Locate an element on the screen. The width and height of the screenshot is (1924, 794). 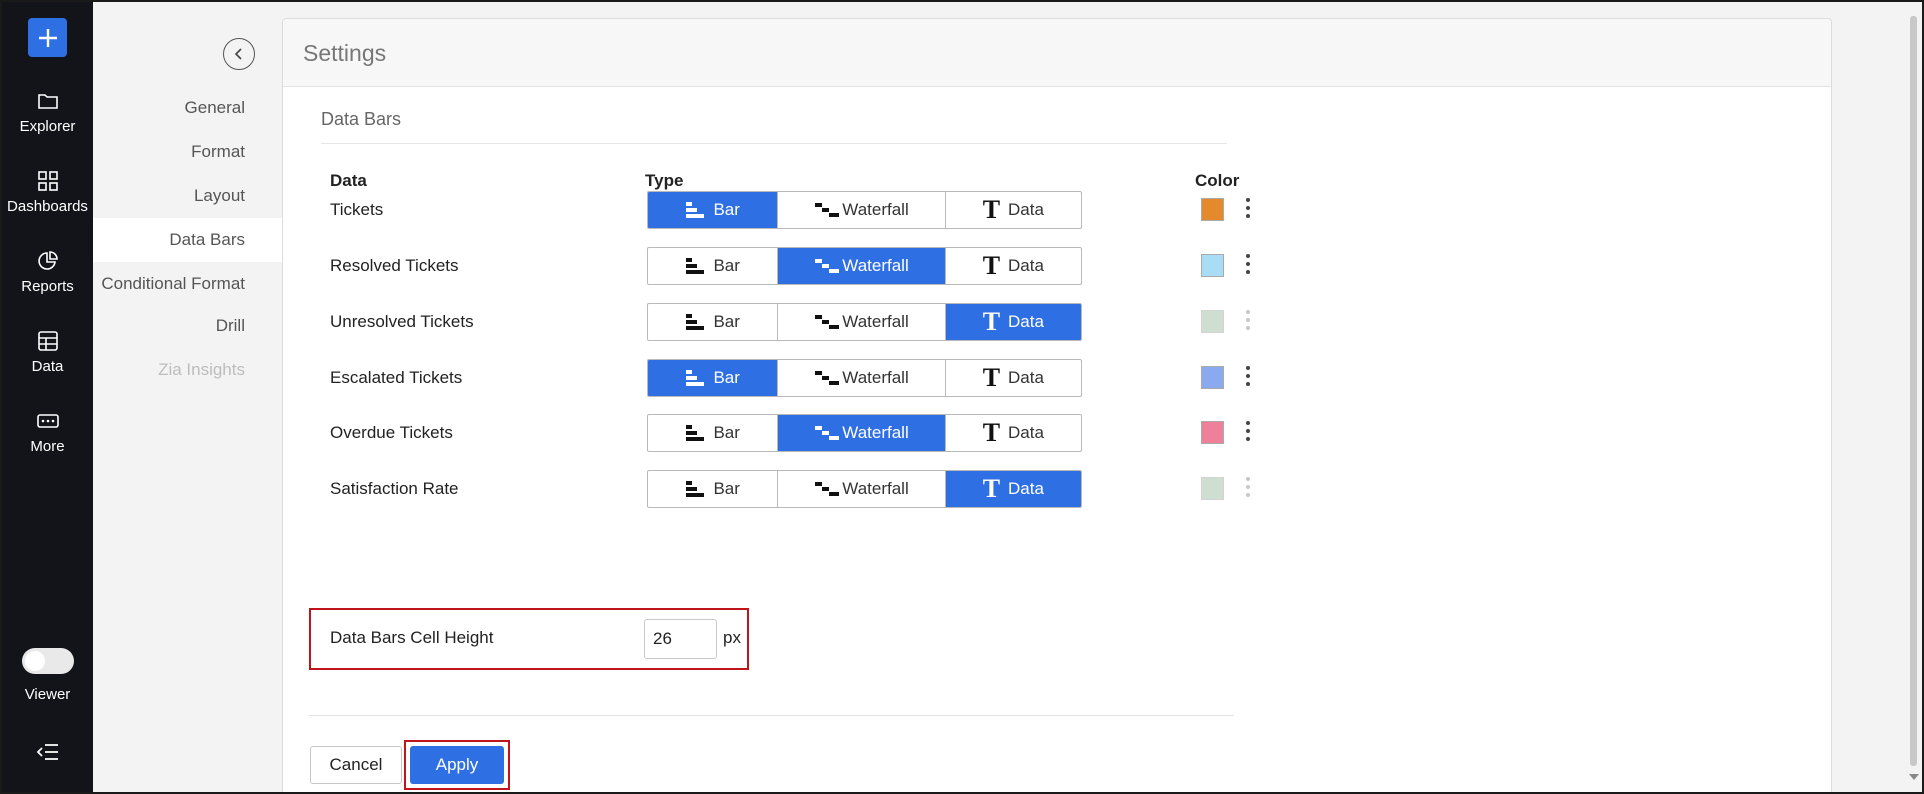
chevron-left-icon is located at coordinates (238, 54).